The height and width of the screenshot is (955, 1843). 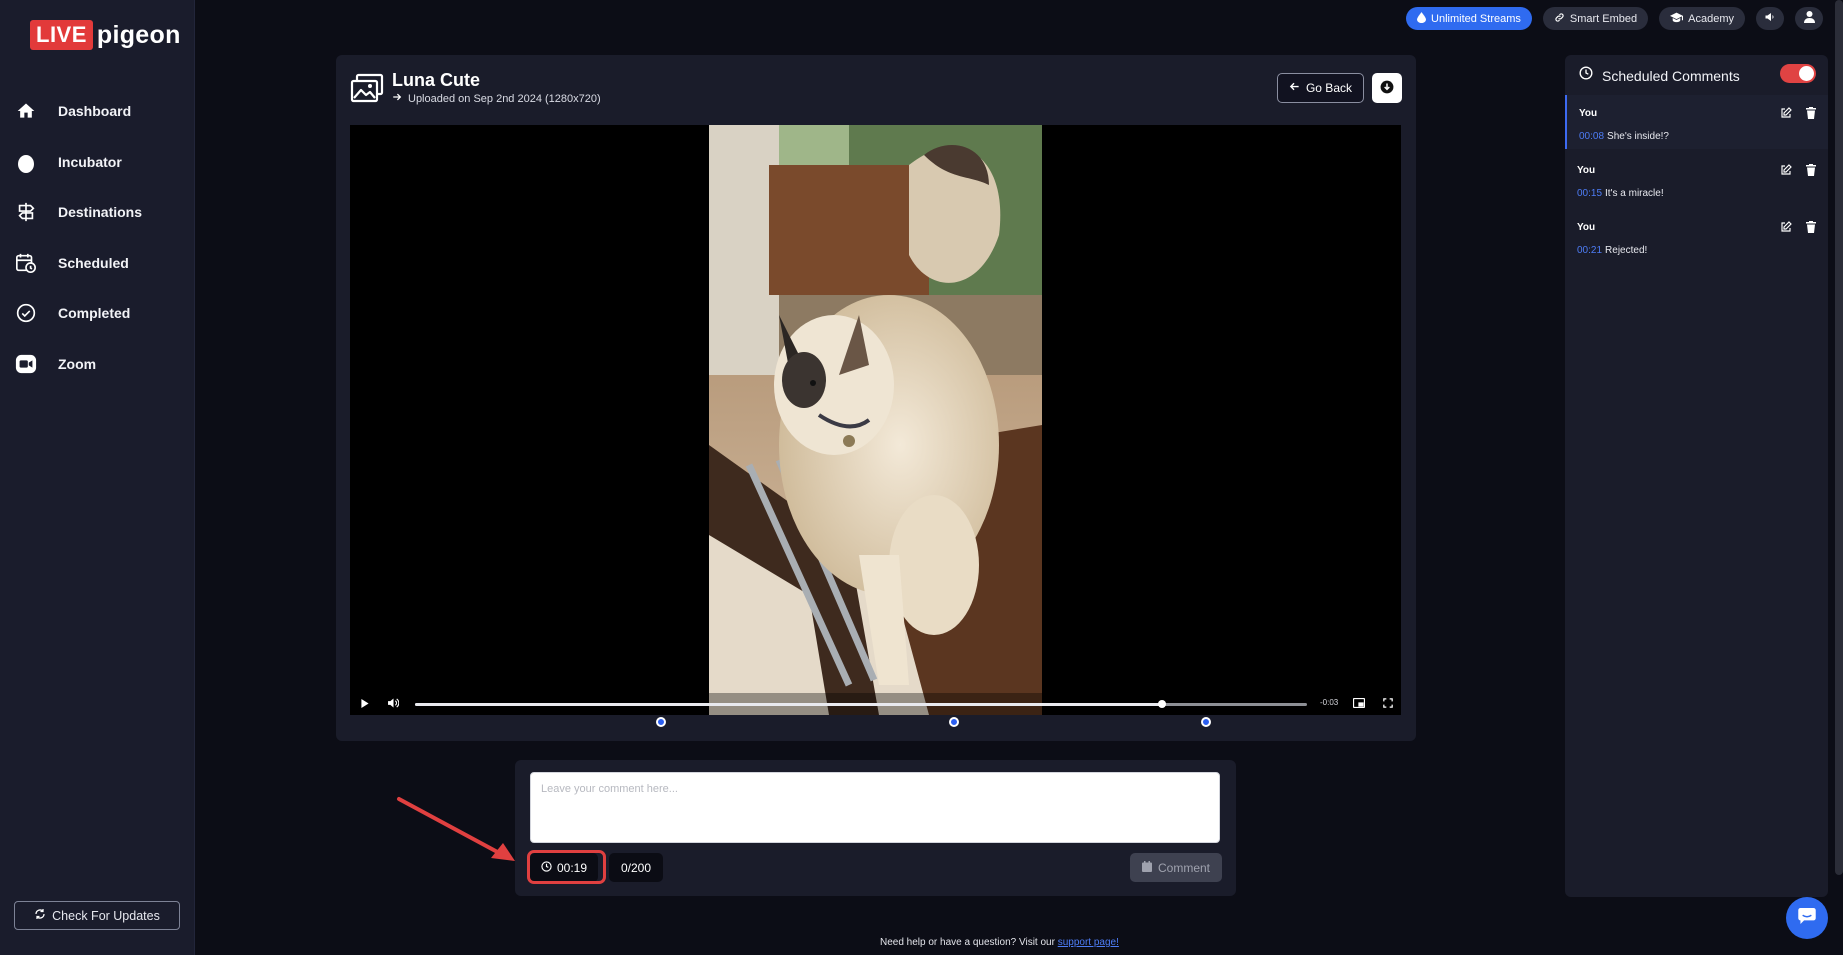 What do you see at coordinates (969, 942) in the screenshot?
I see `help-text: Need help or have a question? Visit our` at bounding box center [969, 942].